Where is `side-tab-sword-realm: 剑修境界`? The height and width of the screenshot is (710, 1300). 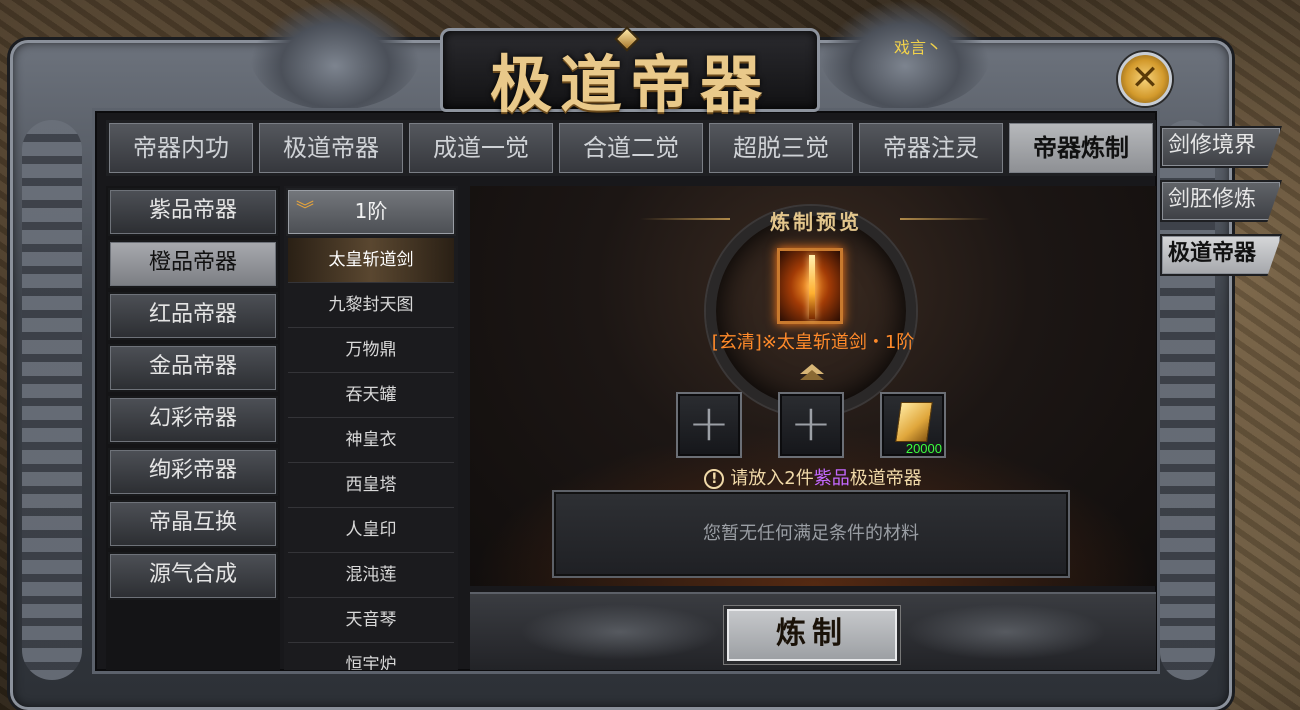
side-tab-sword-realm: 剑修境界 is located at coordinates (1221, 147).